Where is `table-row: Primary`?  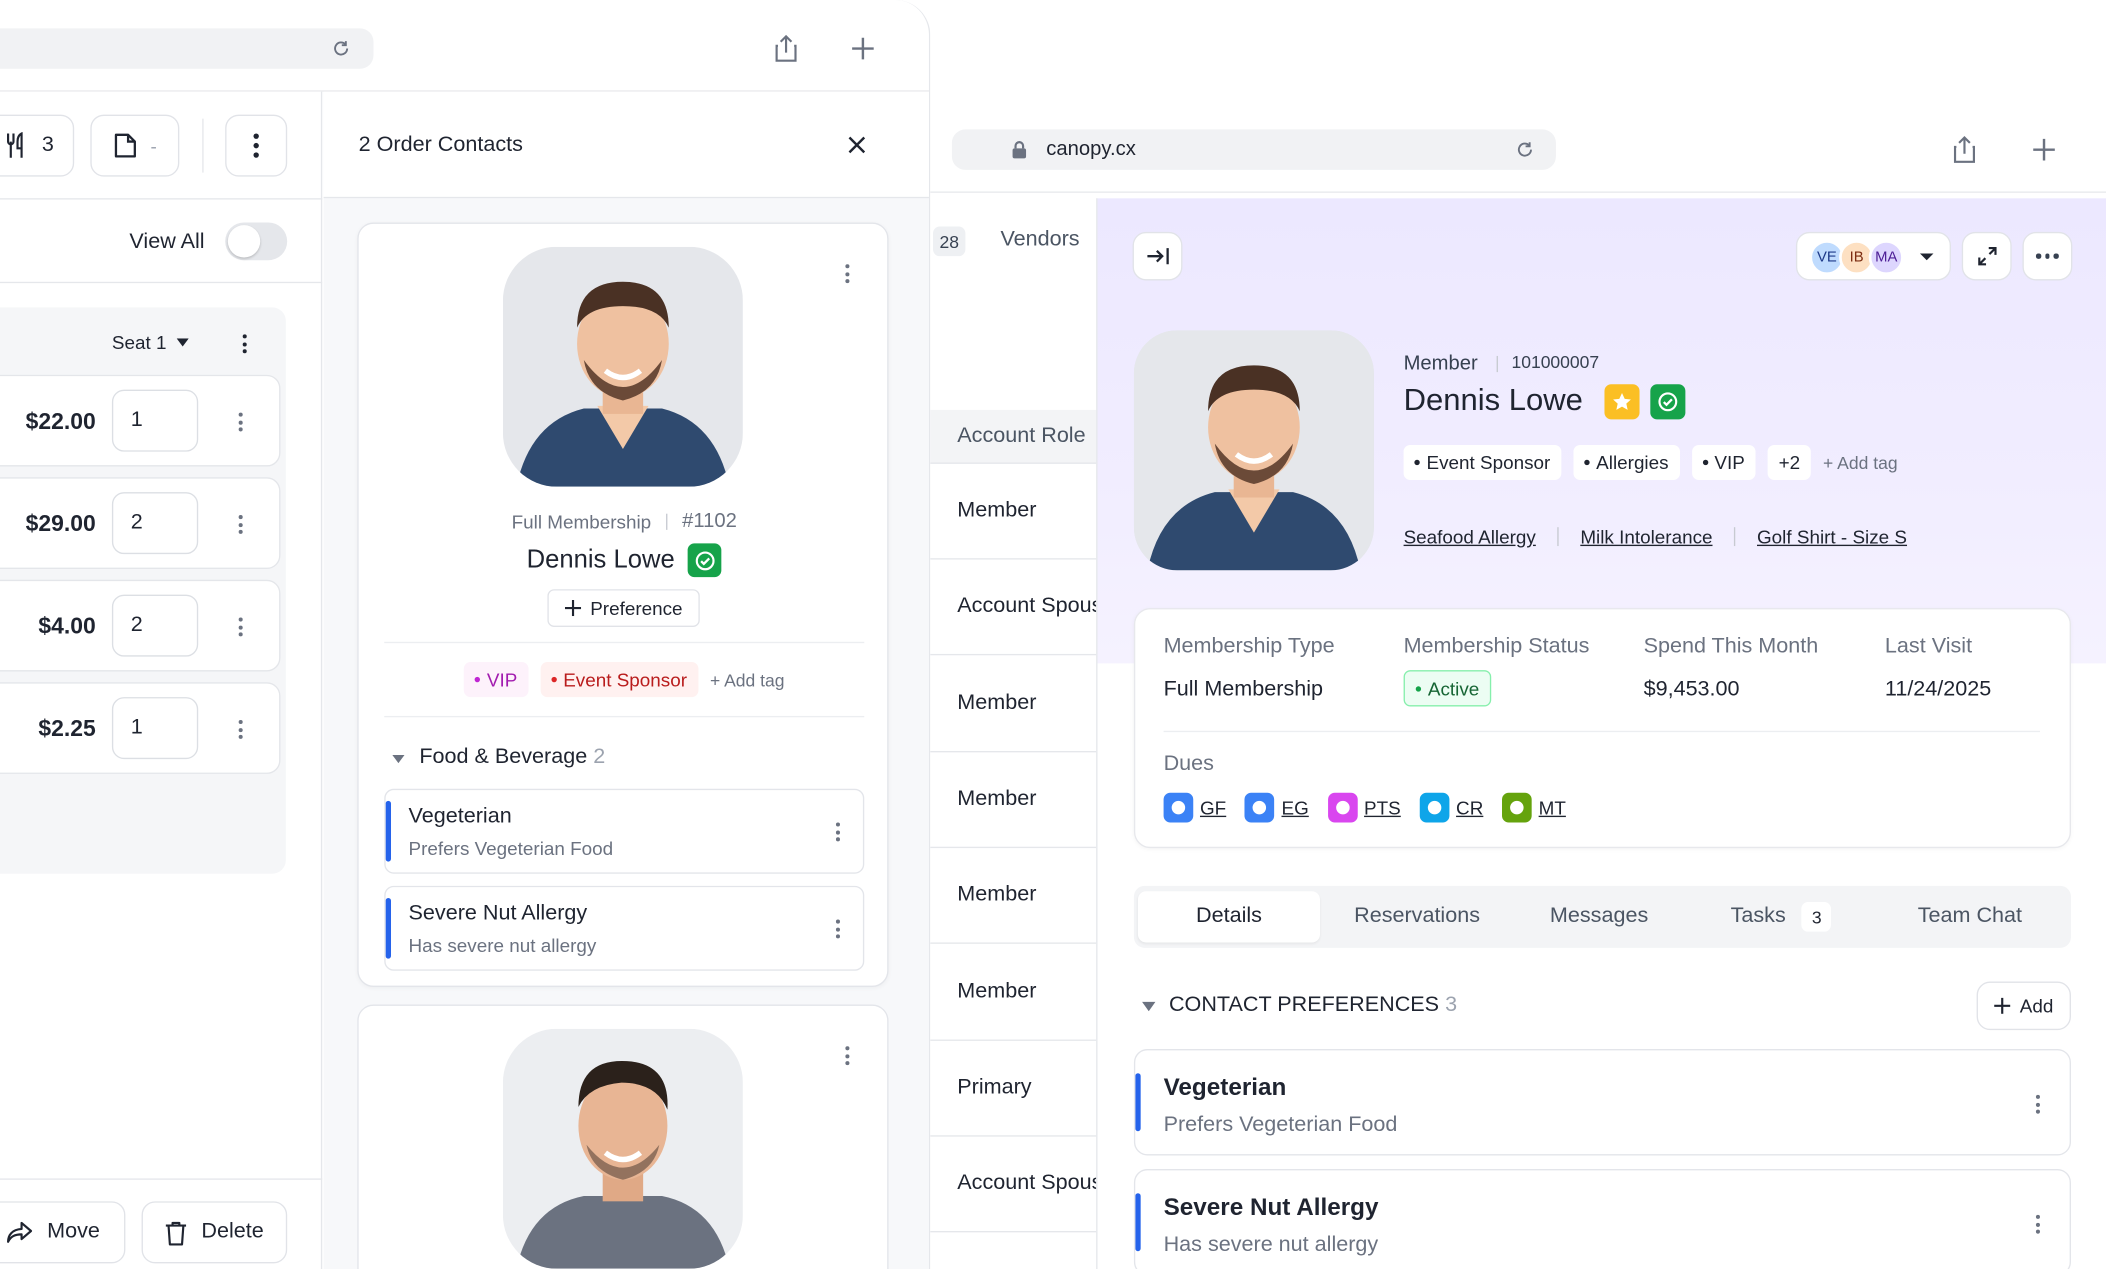
table-row: Primary is located at coordinates (1014, 1089).